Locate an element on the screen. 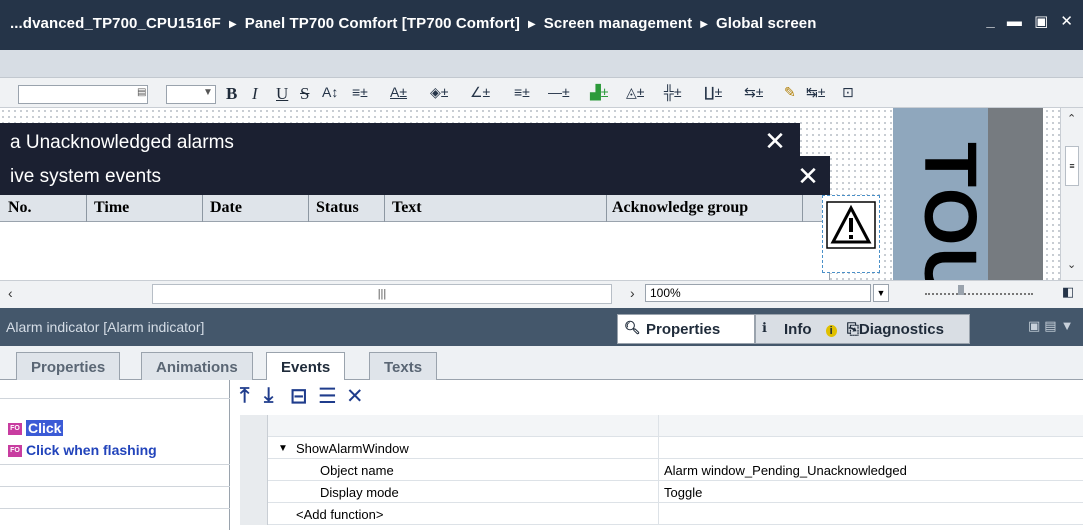  line-style-icon: ≡± is located at coordinates (522, 92).